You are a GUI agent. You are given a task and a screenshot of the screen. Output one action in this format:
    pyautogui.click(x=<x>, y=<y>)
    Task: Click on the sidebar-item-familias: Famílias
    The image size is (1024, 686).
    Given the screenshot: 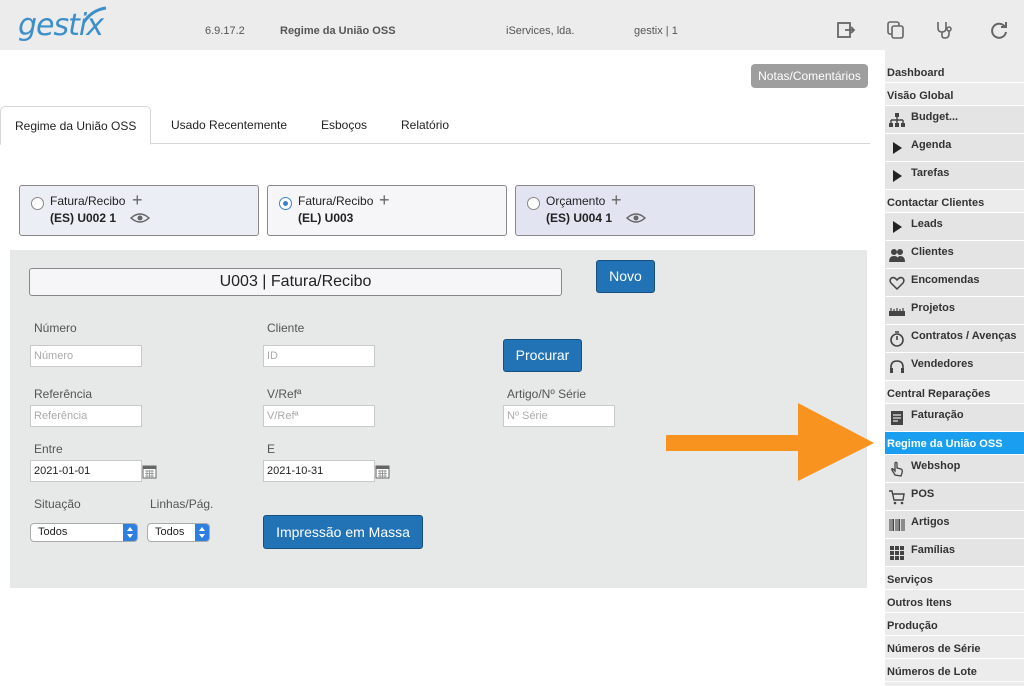 What is the action you would take?
    pyautogui.click(x=954, y=553)
    